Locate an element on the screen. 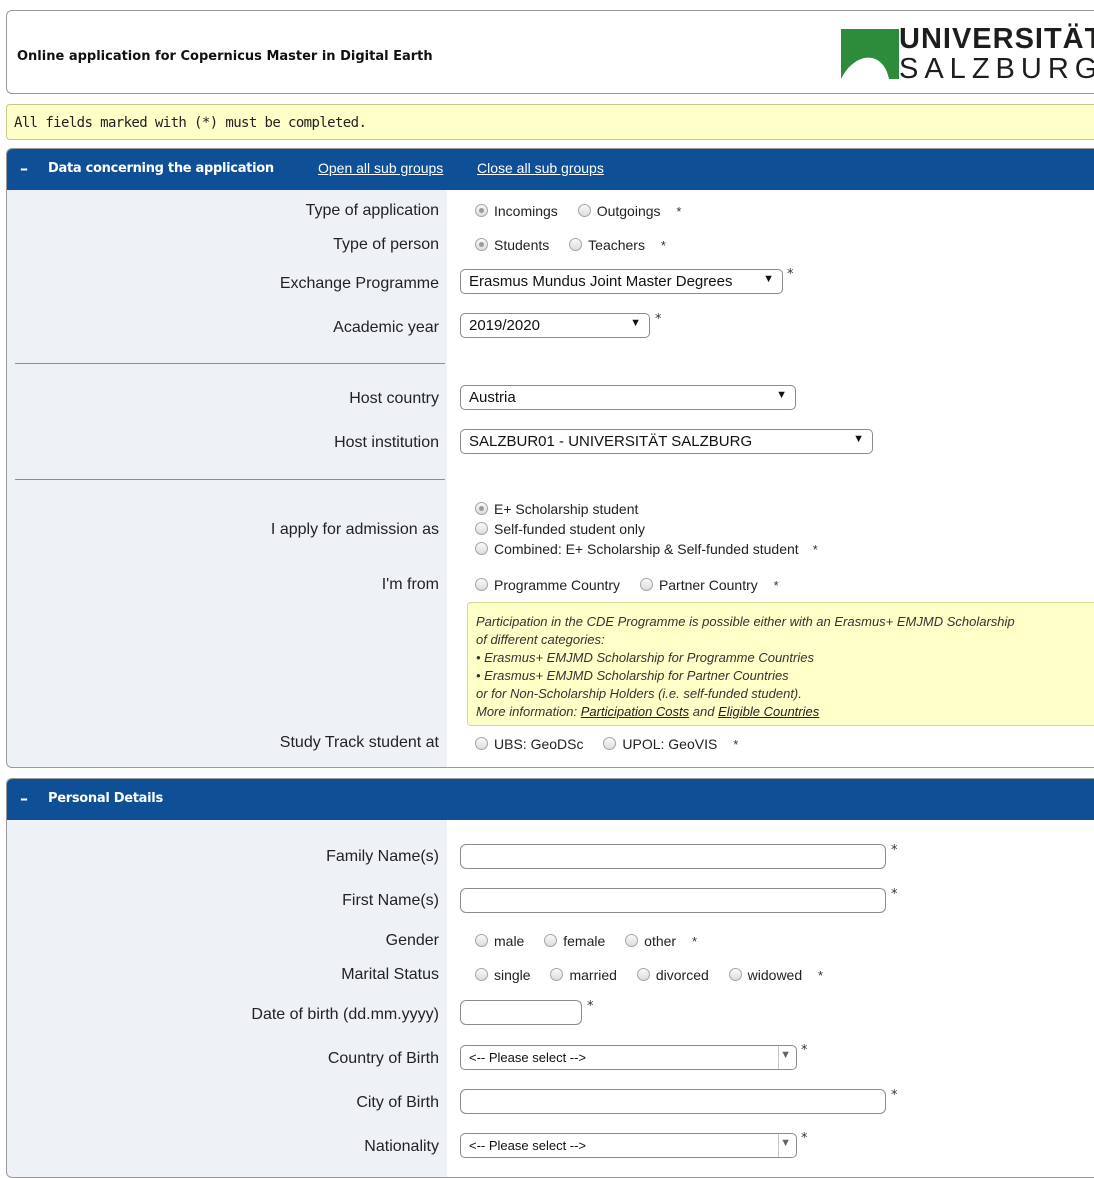 The height and width of the screenshot is (1178, 1094). female-radio is located at coordinates (551, 940).